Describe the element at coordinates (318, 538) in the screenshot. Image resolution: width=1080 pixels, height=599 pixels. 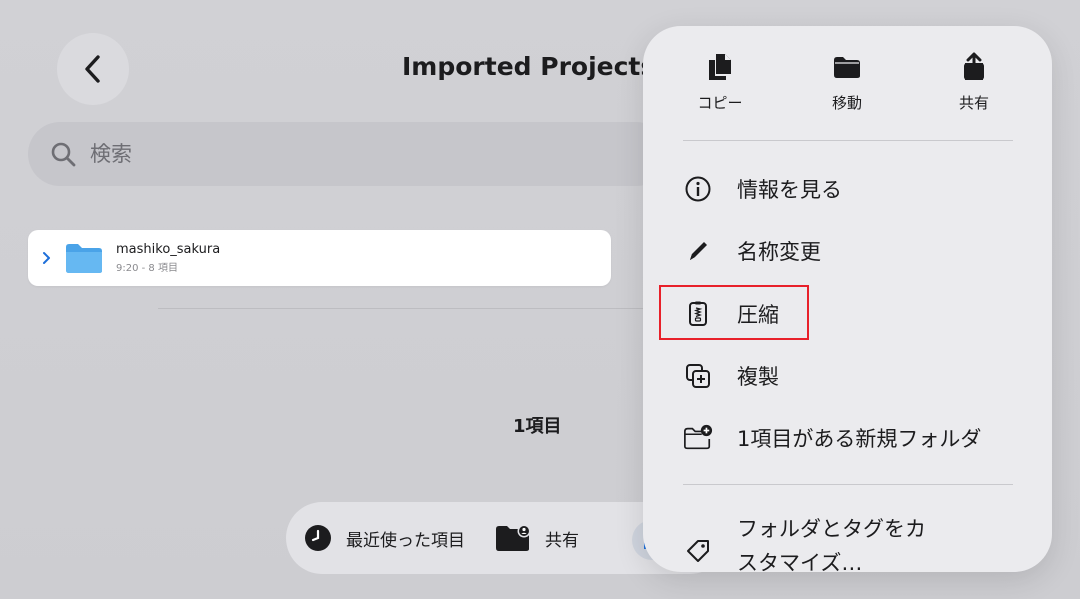
I see `clock-icon` at that location.